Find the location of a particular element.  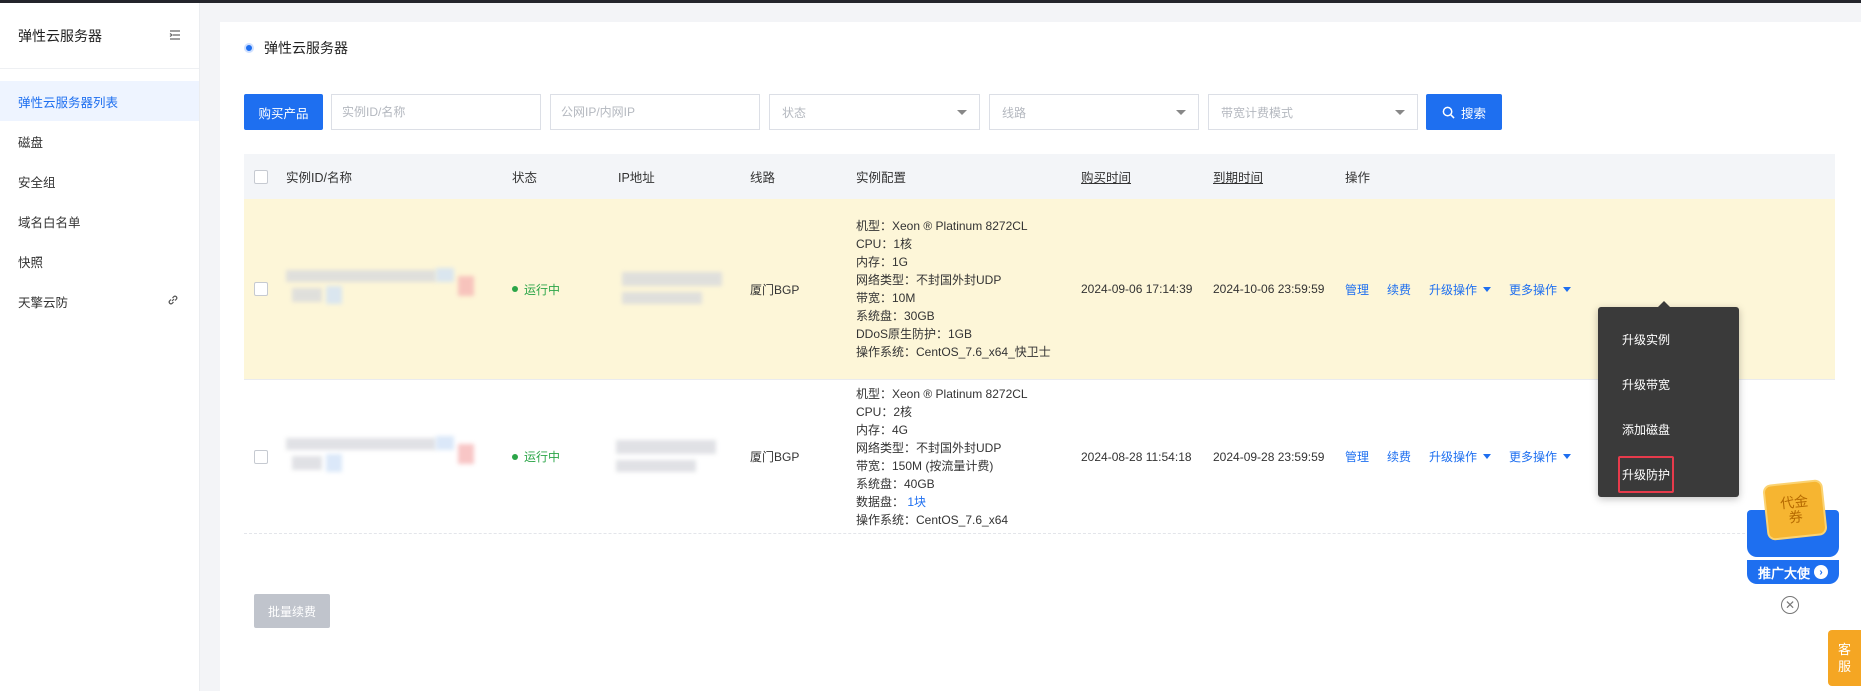

customer-service-button: 客服 is located at coordinates (1844, 658).